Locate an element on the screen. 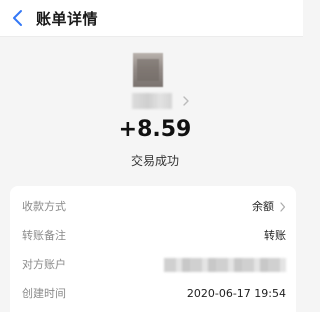 Image resolution: width=320 pixels, height=312 pixels. transaction-amount: +8.59 is located at coordinates (155, 129).